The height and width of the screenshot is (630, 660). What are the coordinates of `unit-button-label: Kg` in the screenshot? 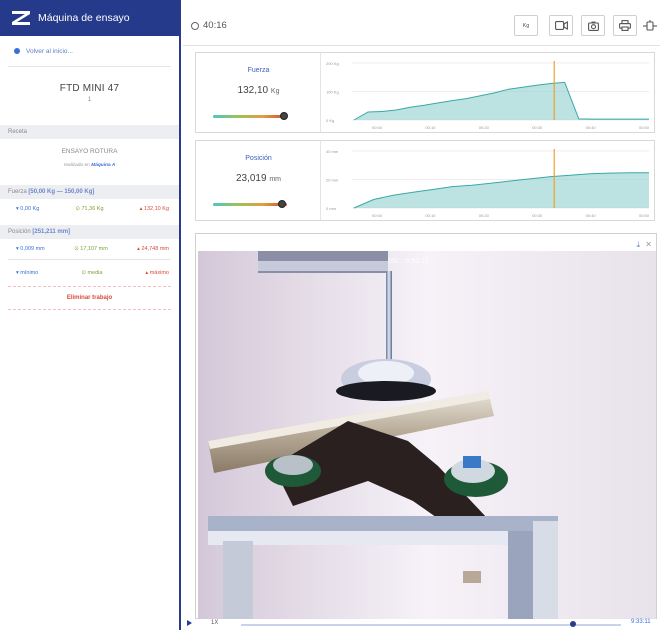 It's located at (526, 25).